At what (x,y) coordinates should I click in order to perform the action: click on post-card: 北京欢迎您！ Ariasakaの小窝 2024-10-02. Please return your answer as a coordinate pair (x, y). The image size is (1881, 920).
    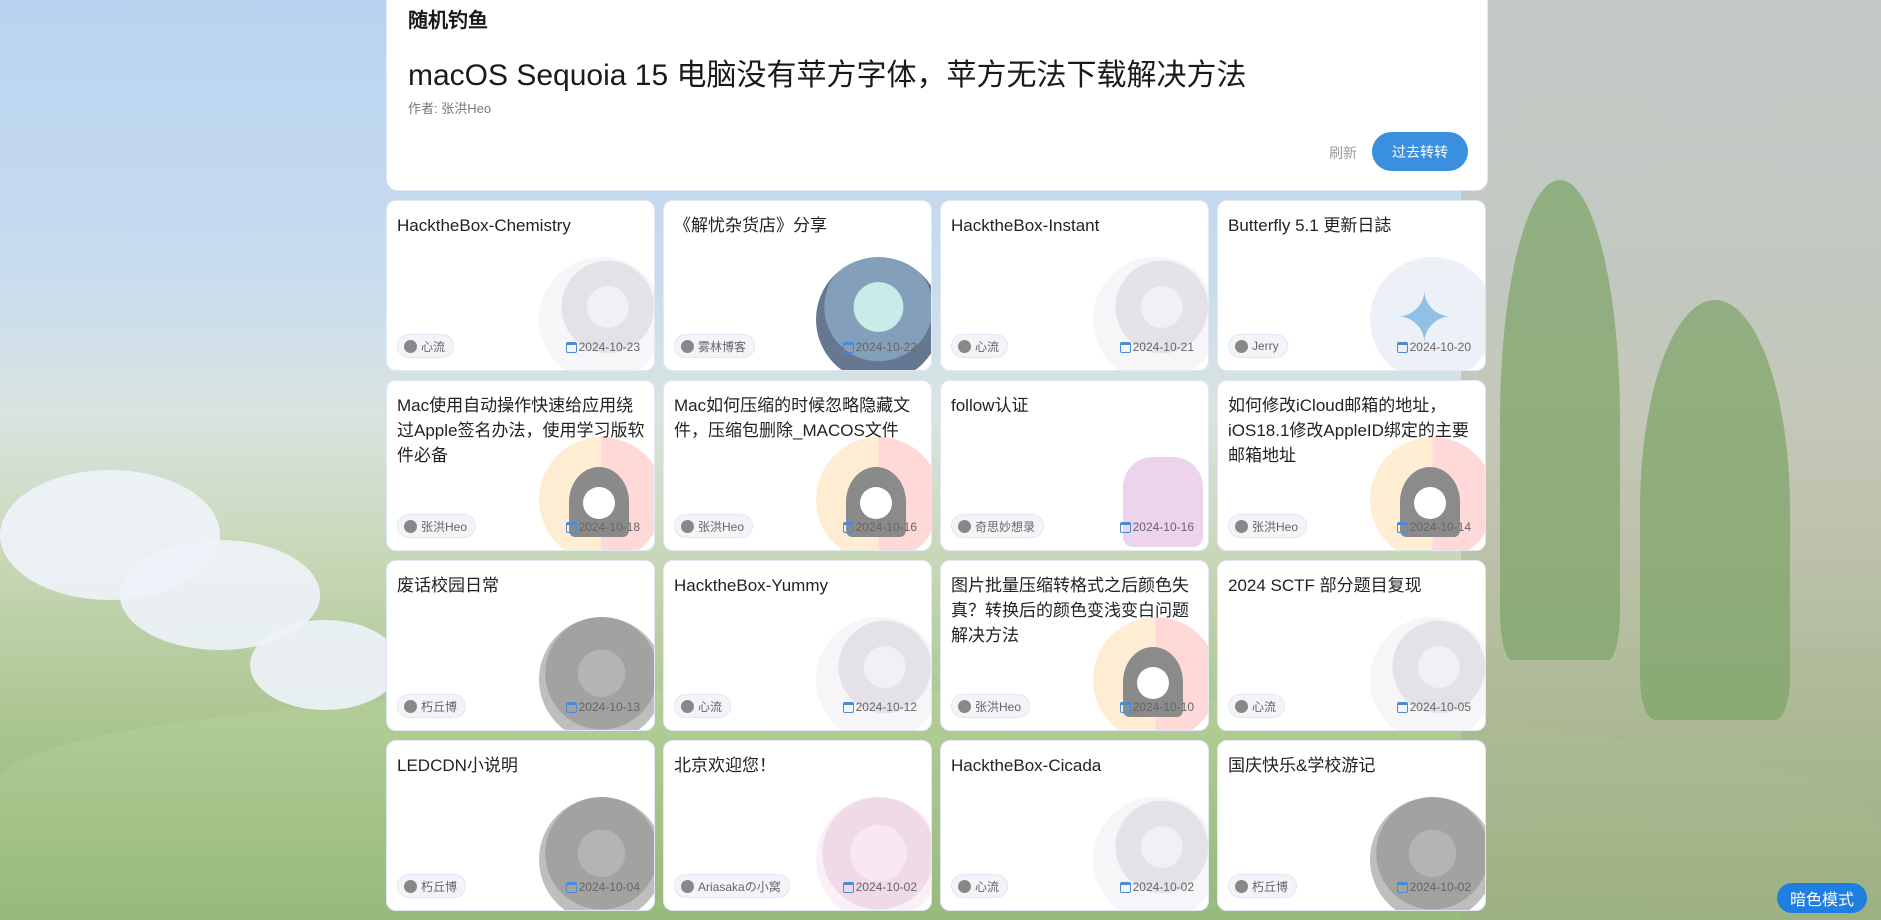
    Looking at the image, I should click on (797, 825).